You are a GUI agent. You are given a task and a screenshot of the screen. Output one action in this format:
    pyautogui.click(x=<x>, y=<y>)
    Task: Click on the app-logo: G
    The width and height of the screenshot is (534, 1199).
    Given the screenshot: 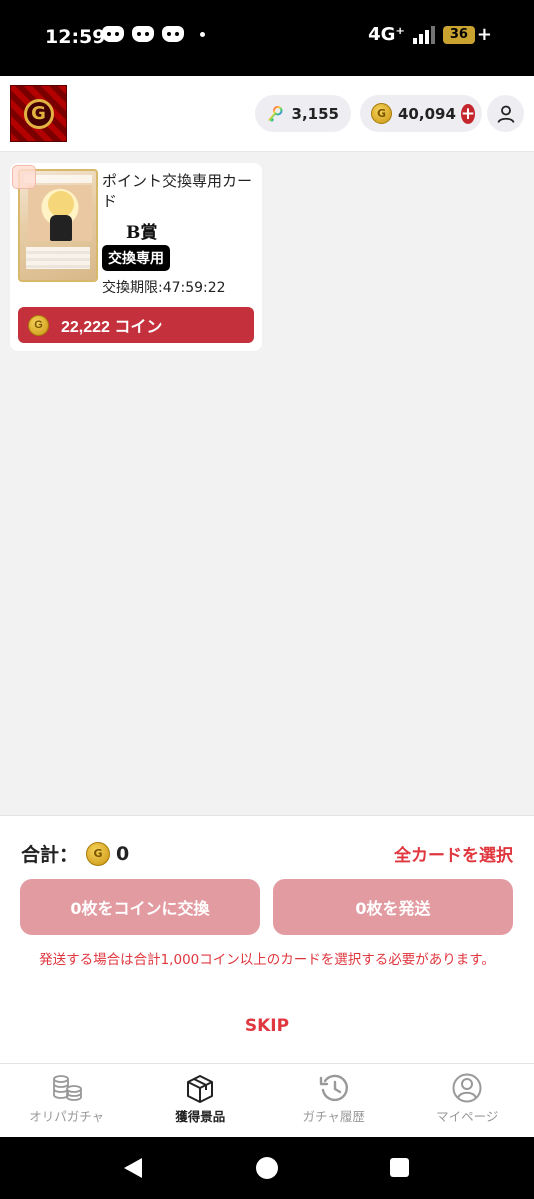 What is the action you would take?
    pyautogui.click(x=38, y=113)
    